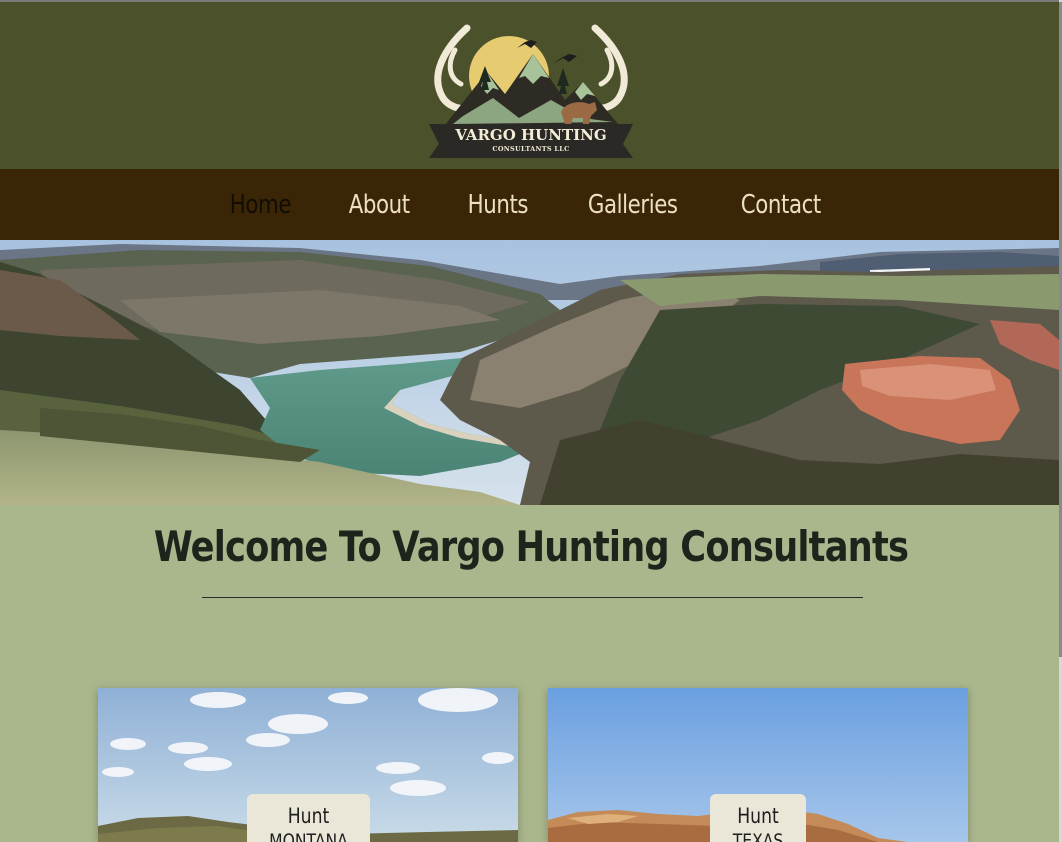  I want to click on main-nav: Home About Hunts Galleries Contact, so click(529, 204).